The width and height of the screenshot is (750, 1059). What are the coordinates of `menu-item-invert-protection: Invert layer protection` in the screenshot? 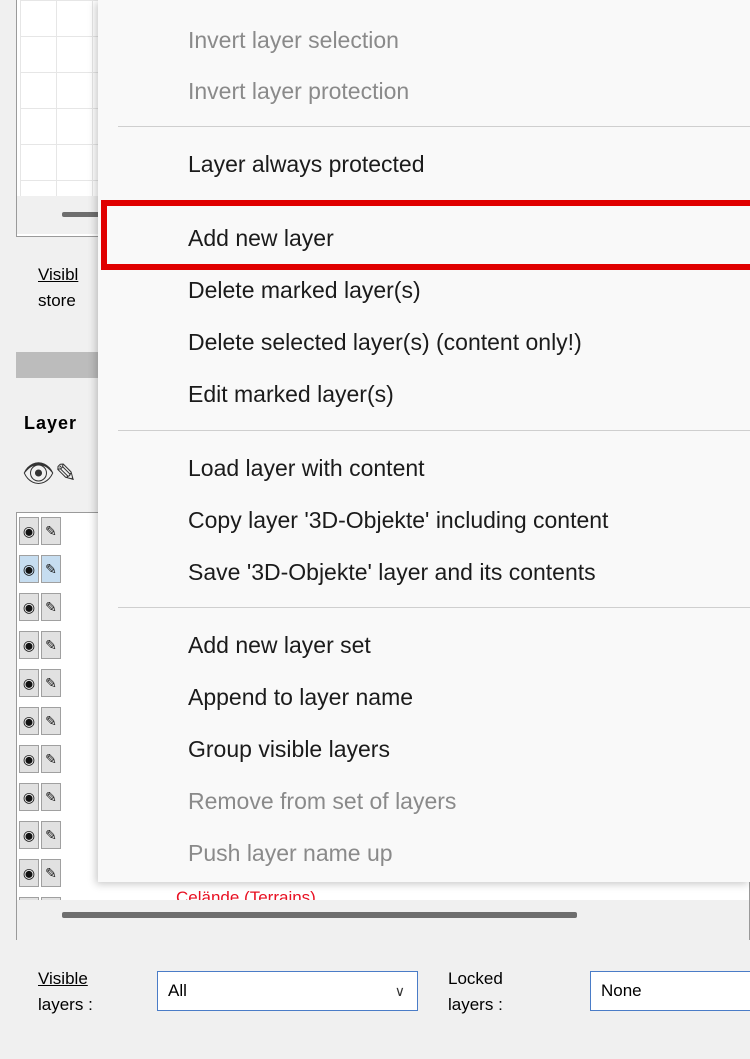 It's located at (298, 91).